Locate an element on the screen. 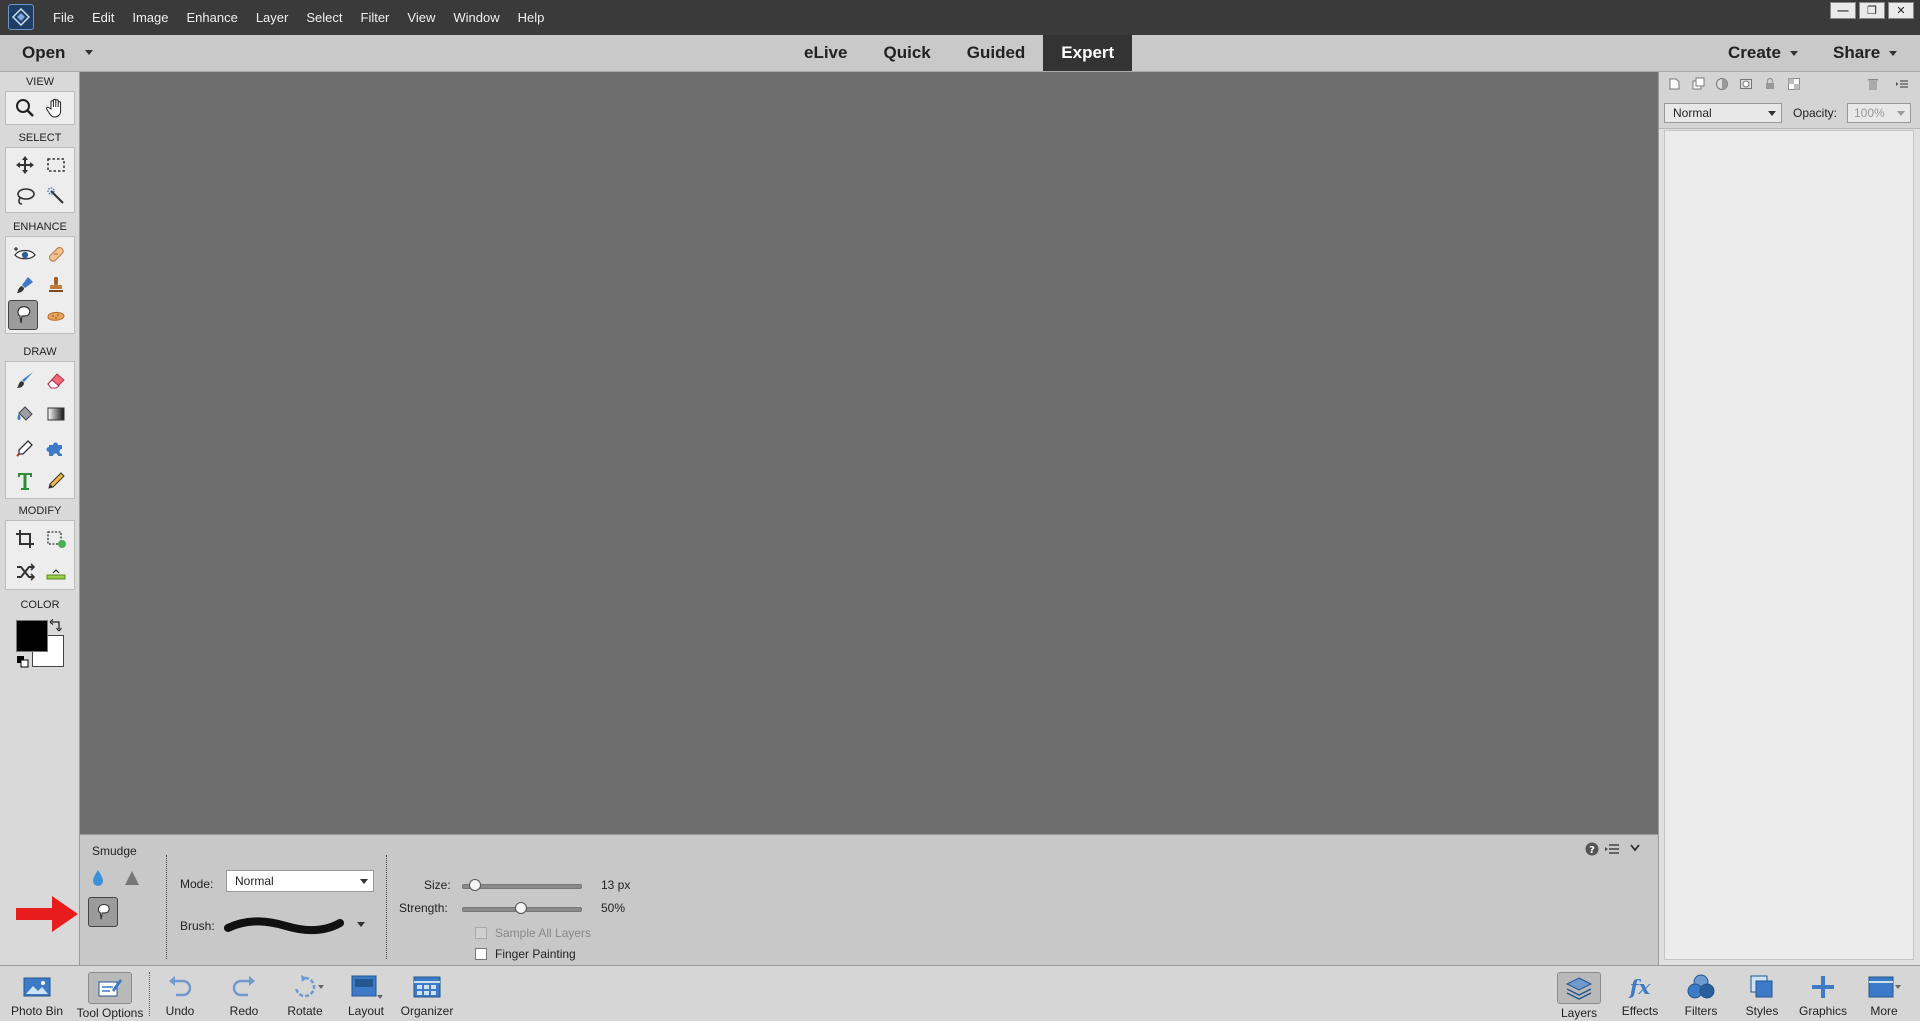 The width and height of the screenshot is (1920, 1021). default-colors-icon is located at coordinates (23, 662).